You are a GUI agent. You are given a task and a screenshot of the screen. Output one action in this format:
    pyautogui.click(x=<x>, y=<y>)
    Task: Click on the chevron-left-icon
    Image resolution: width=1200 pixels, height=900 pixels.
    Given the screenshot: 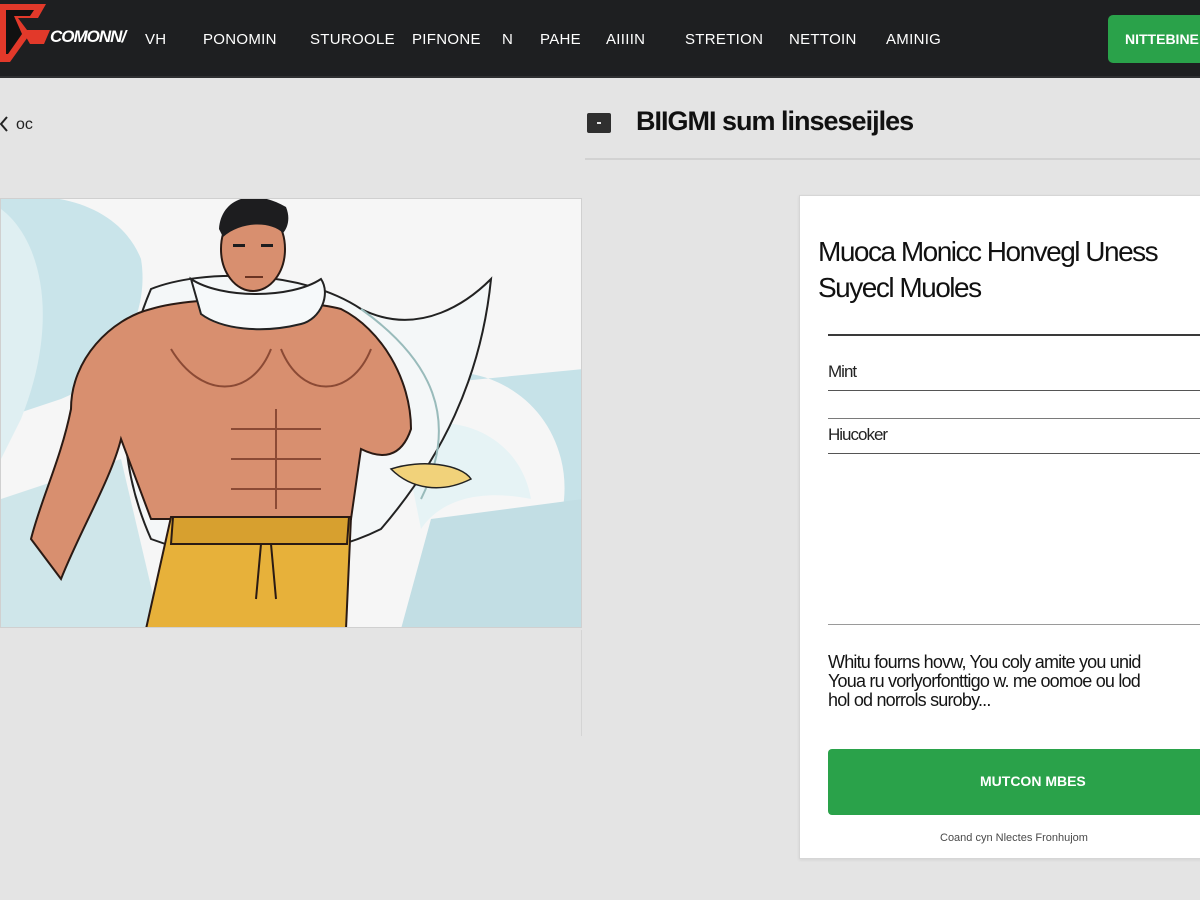 What is the action you would take?
    pyautogui.click(x=4, y=124)
    